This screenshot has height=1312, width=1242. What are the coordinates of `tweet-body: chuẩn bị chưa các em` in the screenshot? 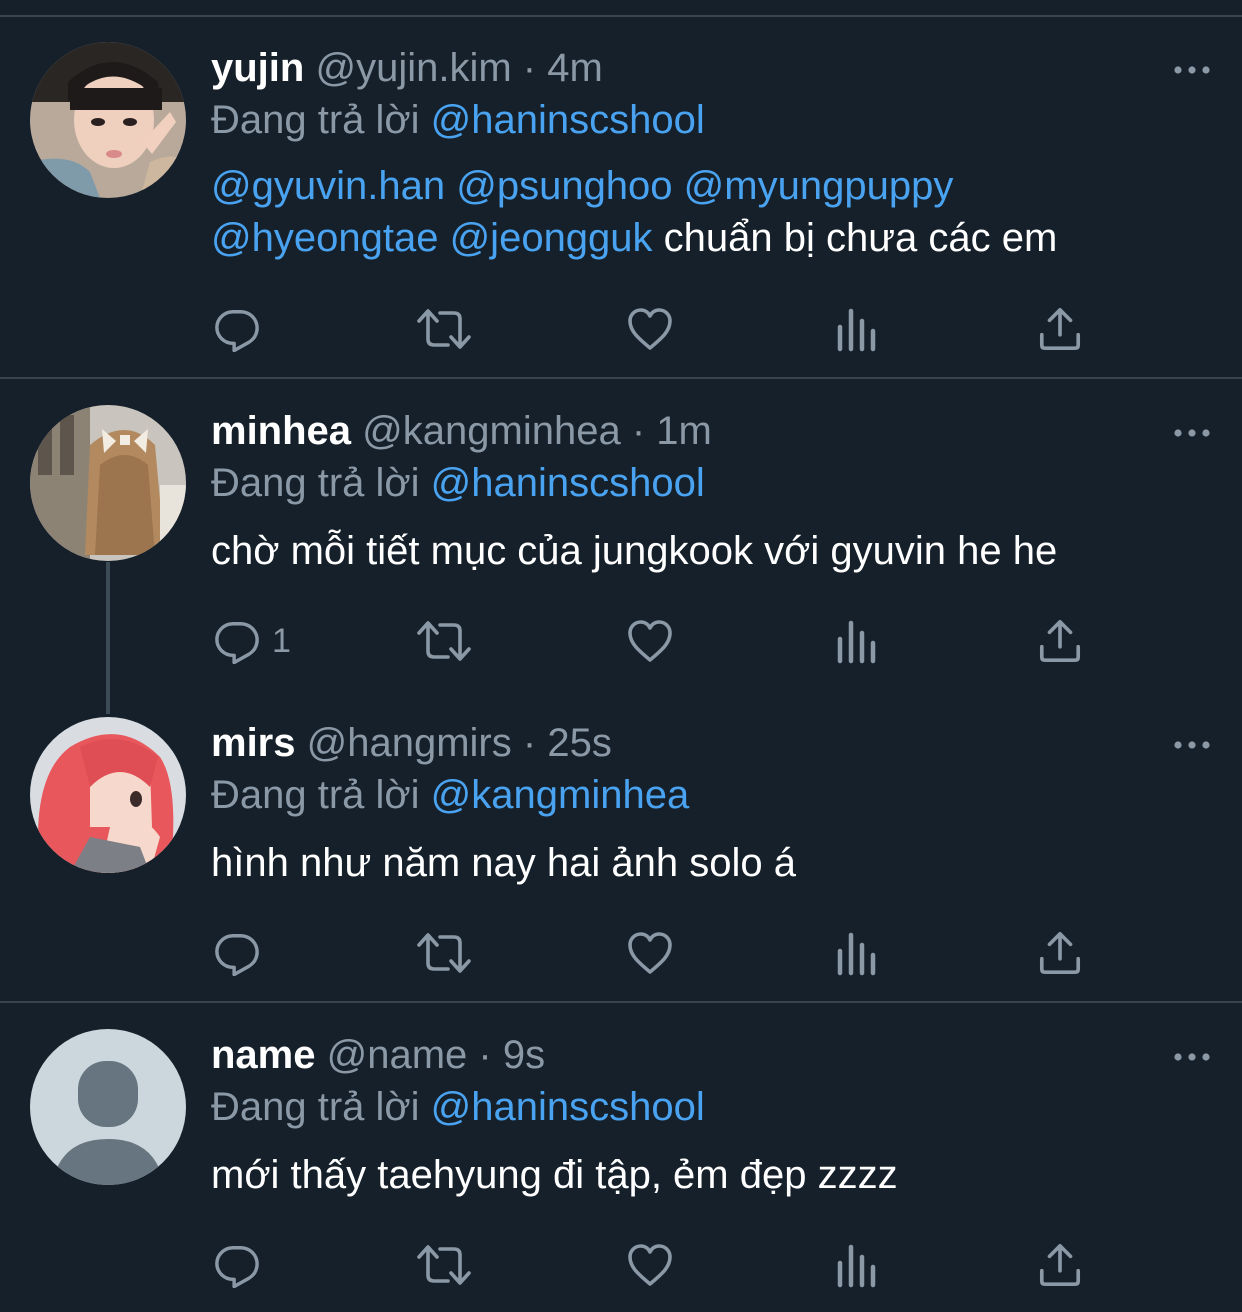 It's located at (860, 238).